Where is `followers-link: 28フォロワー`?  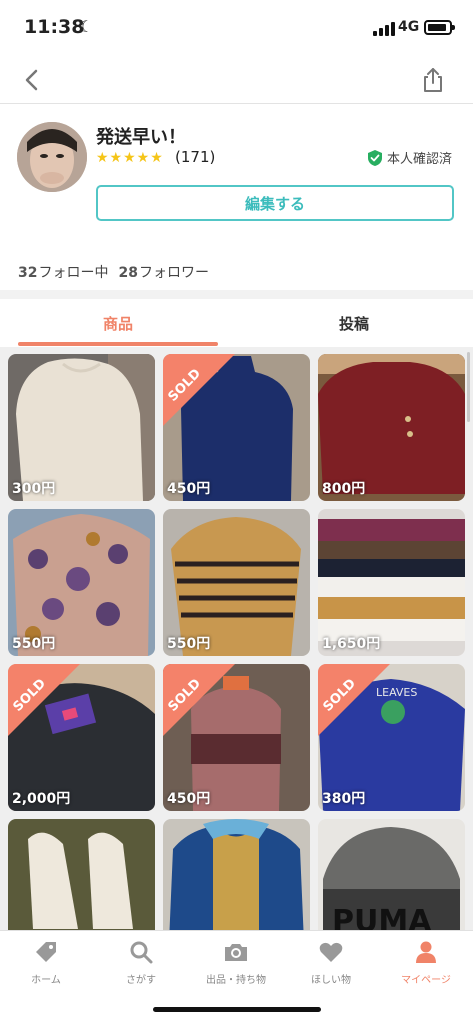 followers-link: 28フォロワー is located at coordinates (163, 273).